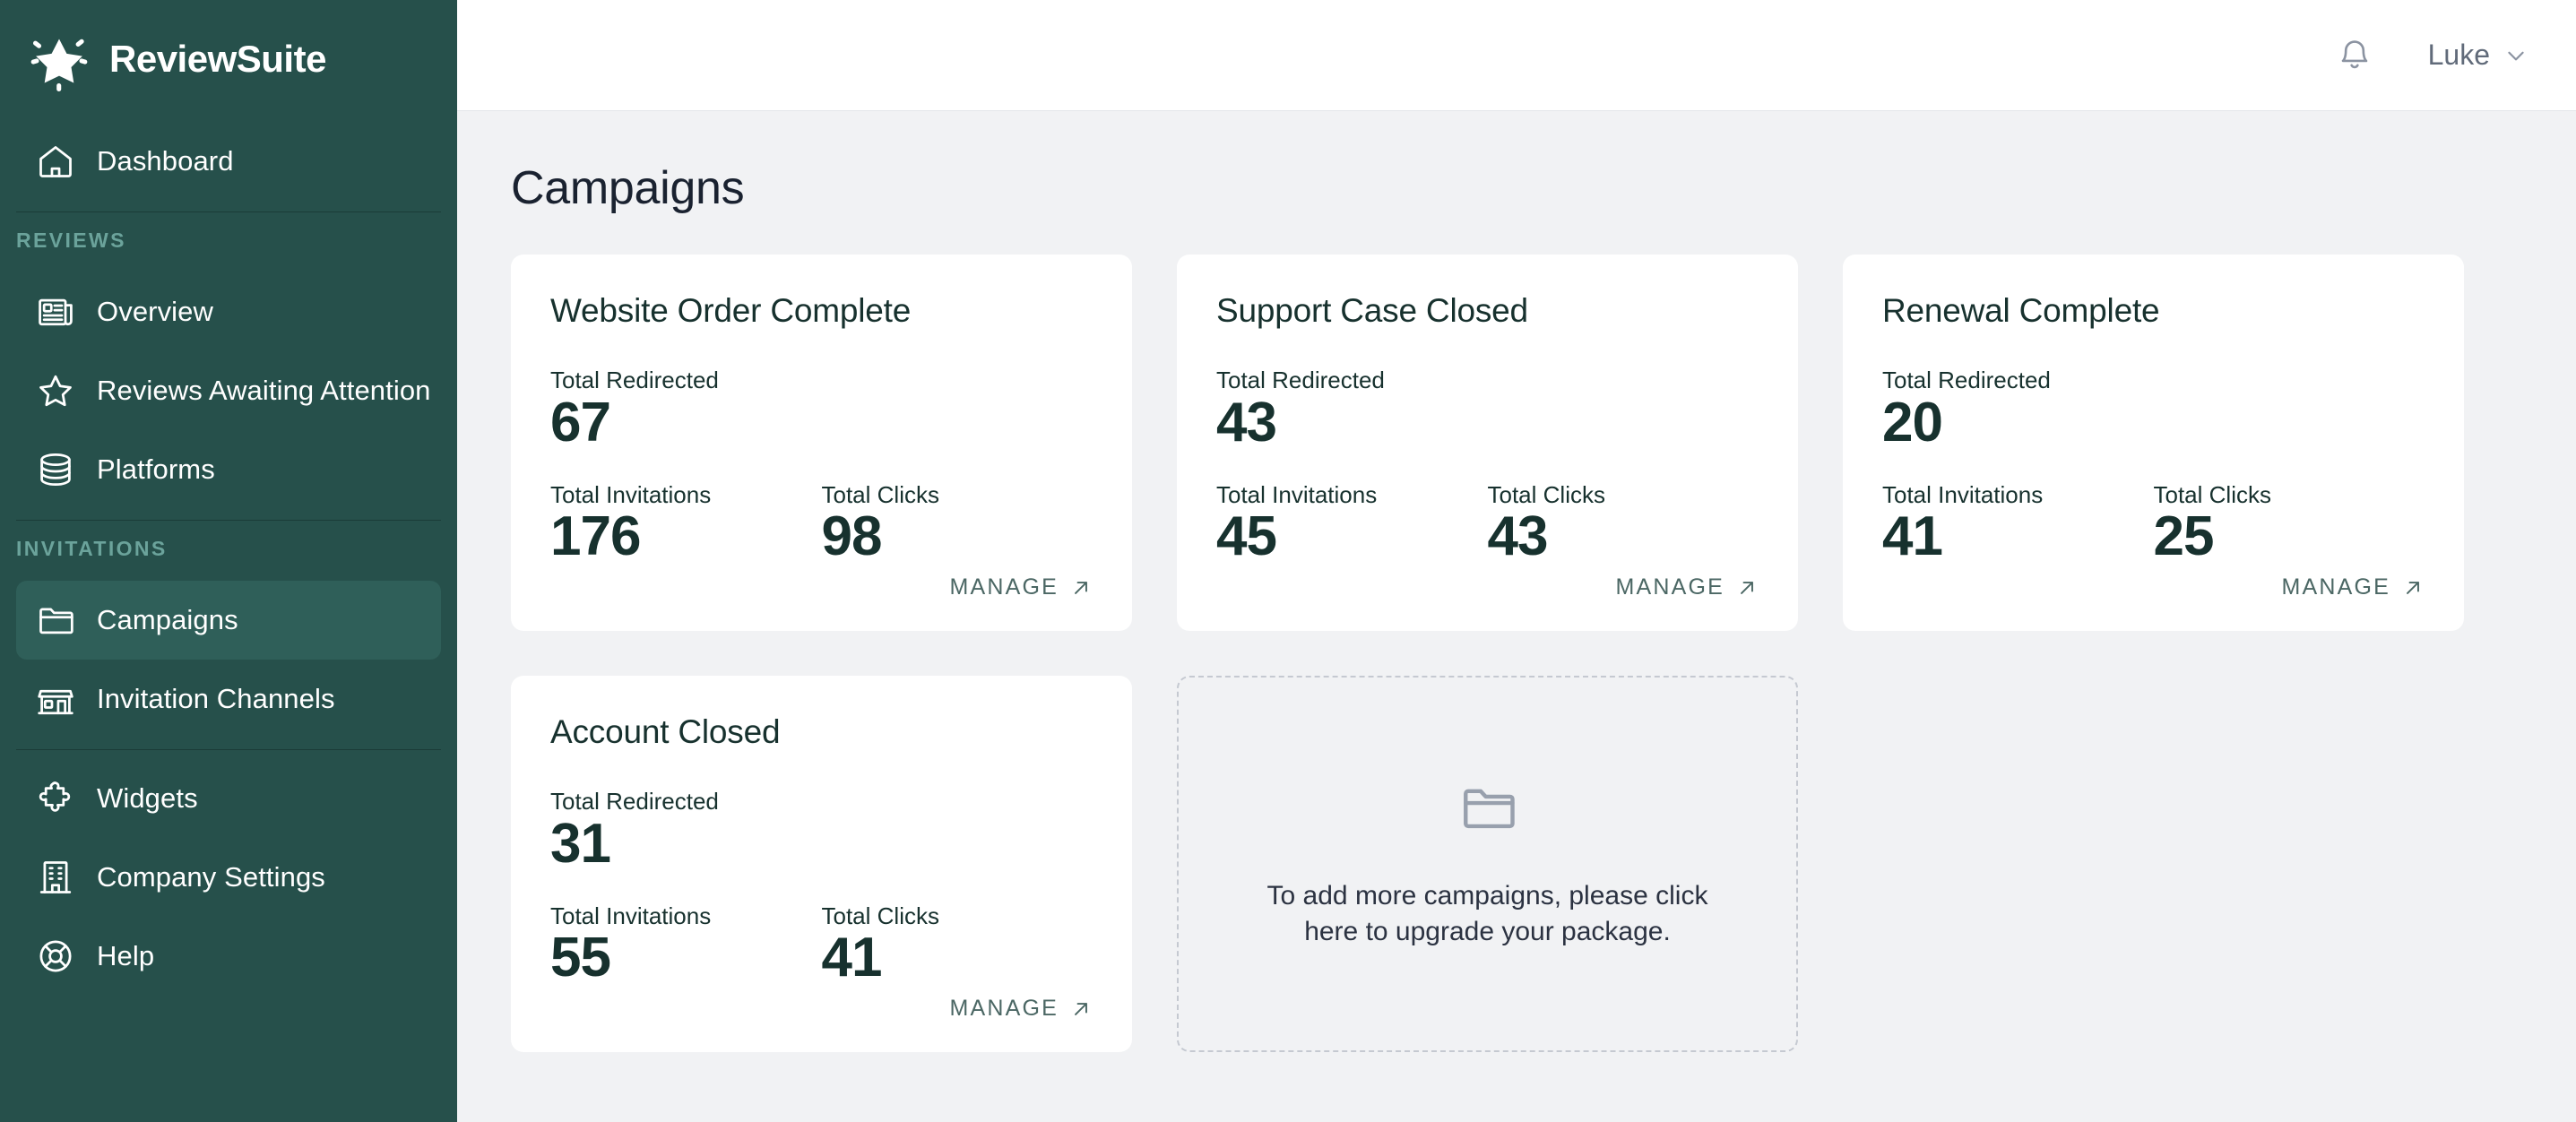 Image resolution: width=2576 pixels, height=1122 pixels. What do you see at coordinates (580, 844) in the screenshot?
I see `stat-value: 31` at bounding box center [580, 844].